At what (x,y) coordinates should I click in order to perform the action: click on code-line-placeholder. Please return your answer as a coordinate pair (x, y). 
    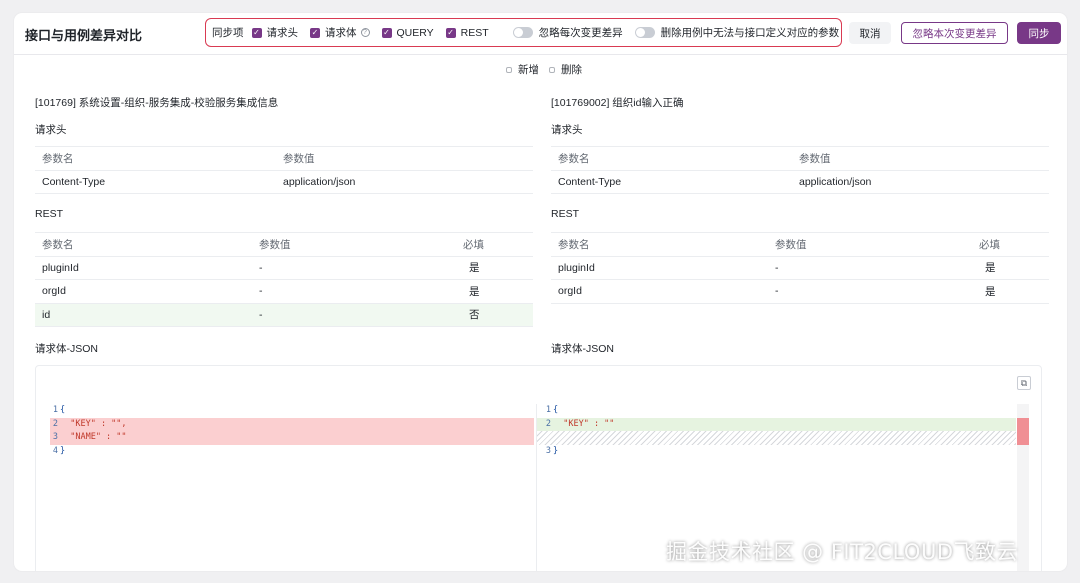
    Looking at the image, I should click on (776, 438).